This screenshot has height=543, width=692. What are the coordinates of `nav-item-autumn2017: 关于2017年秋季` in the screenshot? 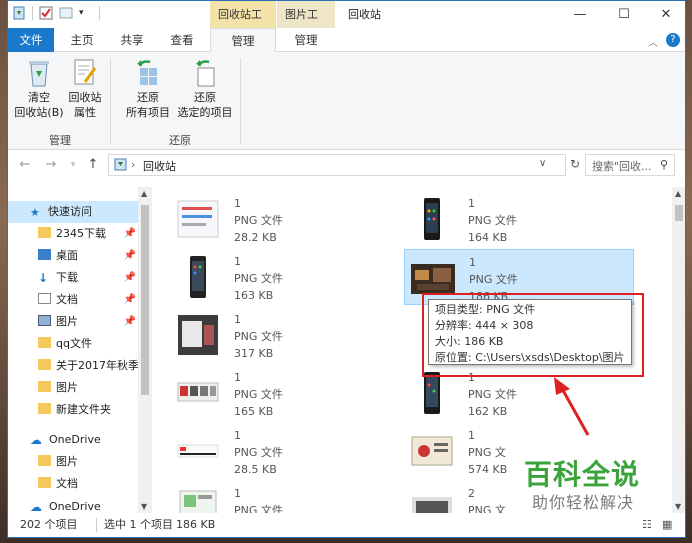 It's located at (74, 366).